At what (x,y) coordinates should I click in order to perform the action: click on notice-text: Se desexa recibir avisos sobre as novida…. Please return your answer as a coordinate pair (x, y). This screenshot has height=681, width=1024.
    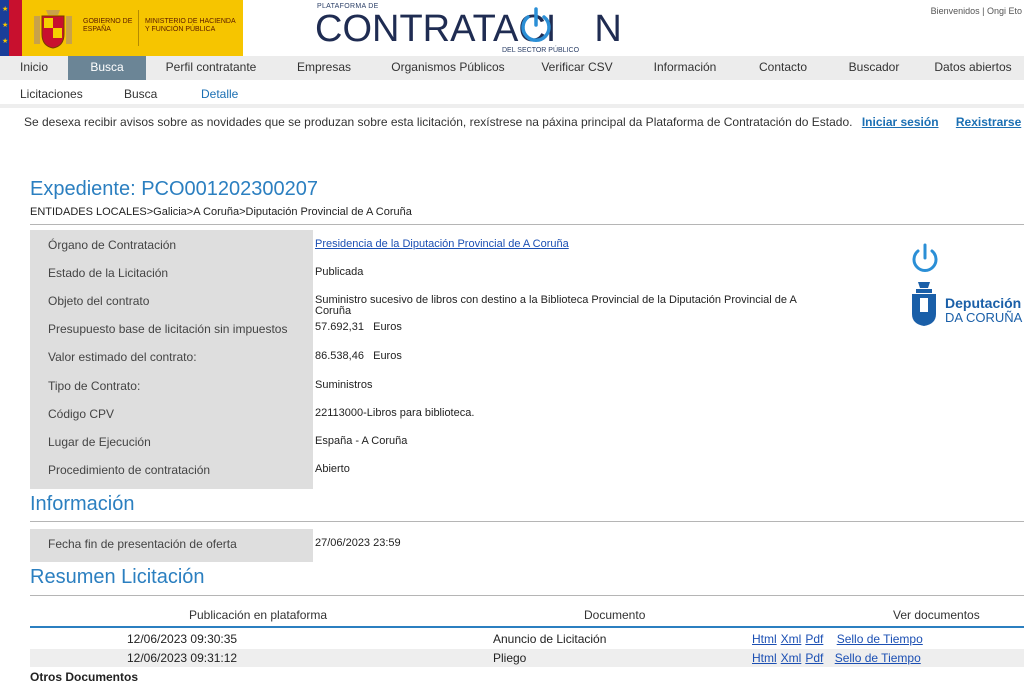
    Looking at the image, I should click on (438, 122).